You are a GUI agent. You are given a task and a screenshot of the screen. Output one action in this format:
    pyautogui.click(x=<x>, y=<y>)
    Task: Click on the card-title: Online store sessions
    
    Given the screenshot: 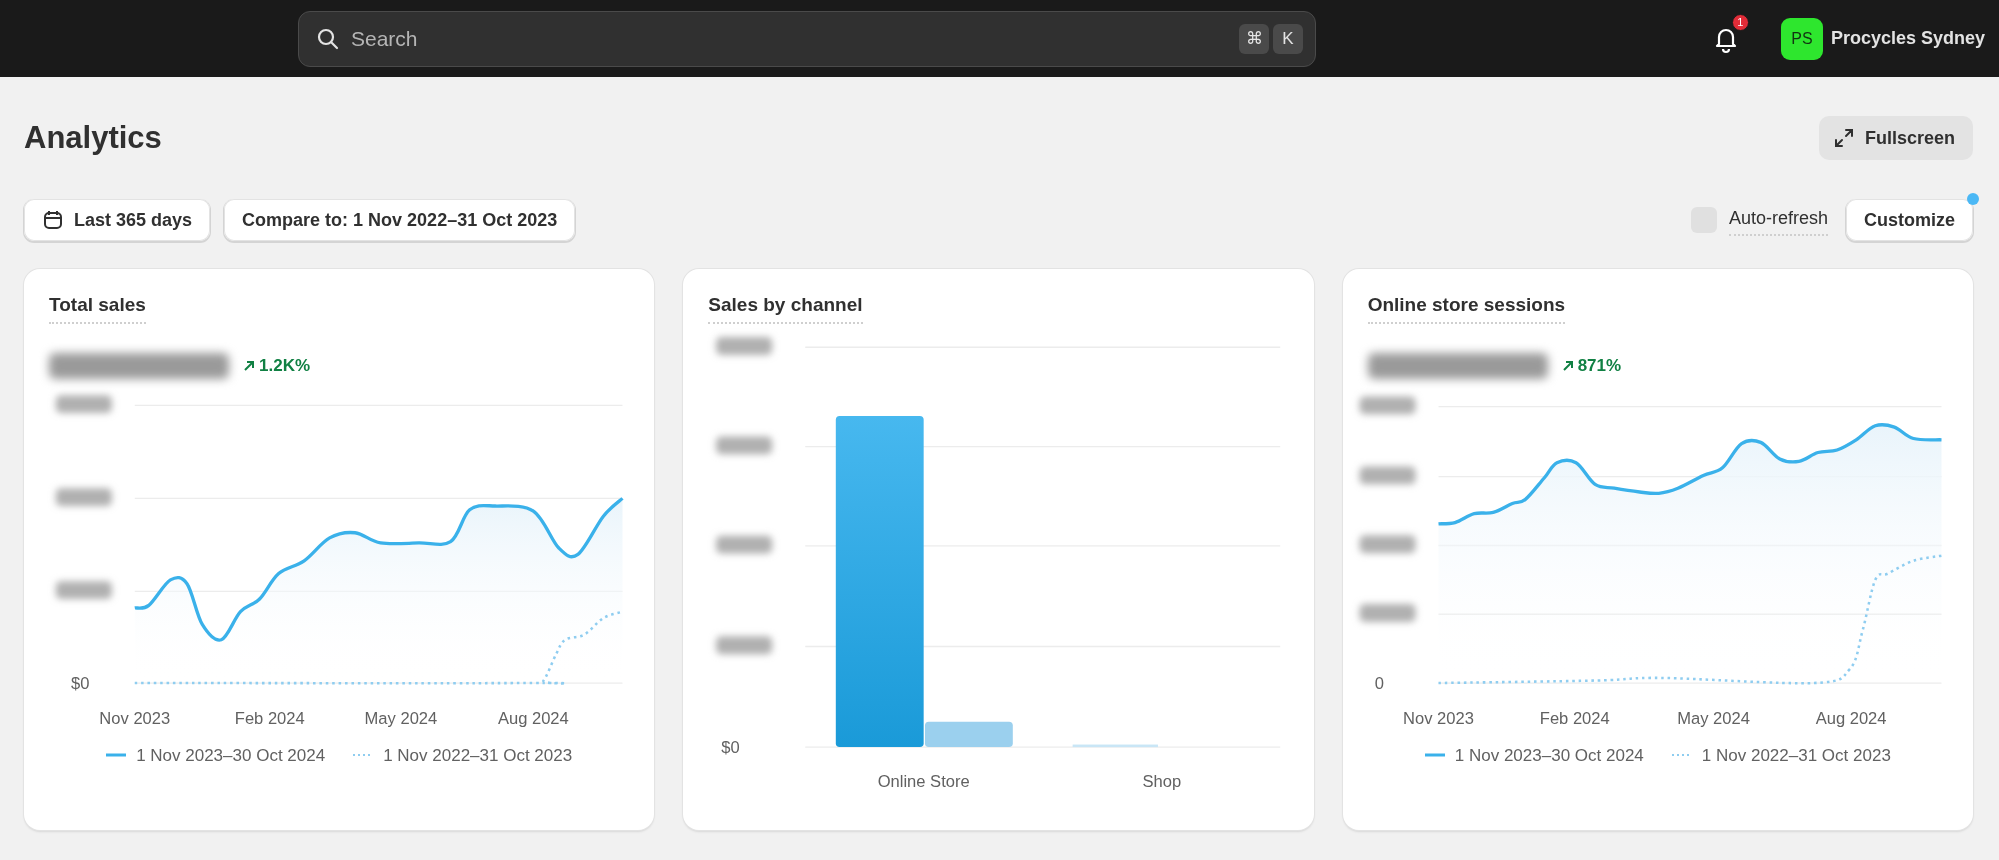 What is the action you would take?
    pyautogui.click(x=1466, y=307)
    